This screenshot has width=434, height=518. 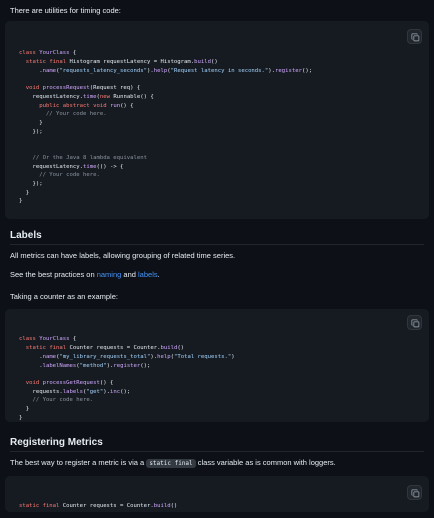 I want to click on code-token: help, so click(x=160, y=70).